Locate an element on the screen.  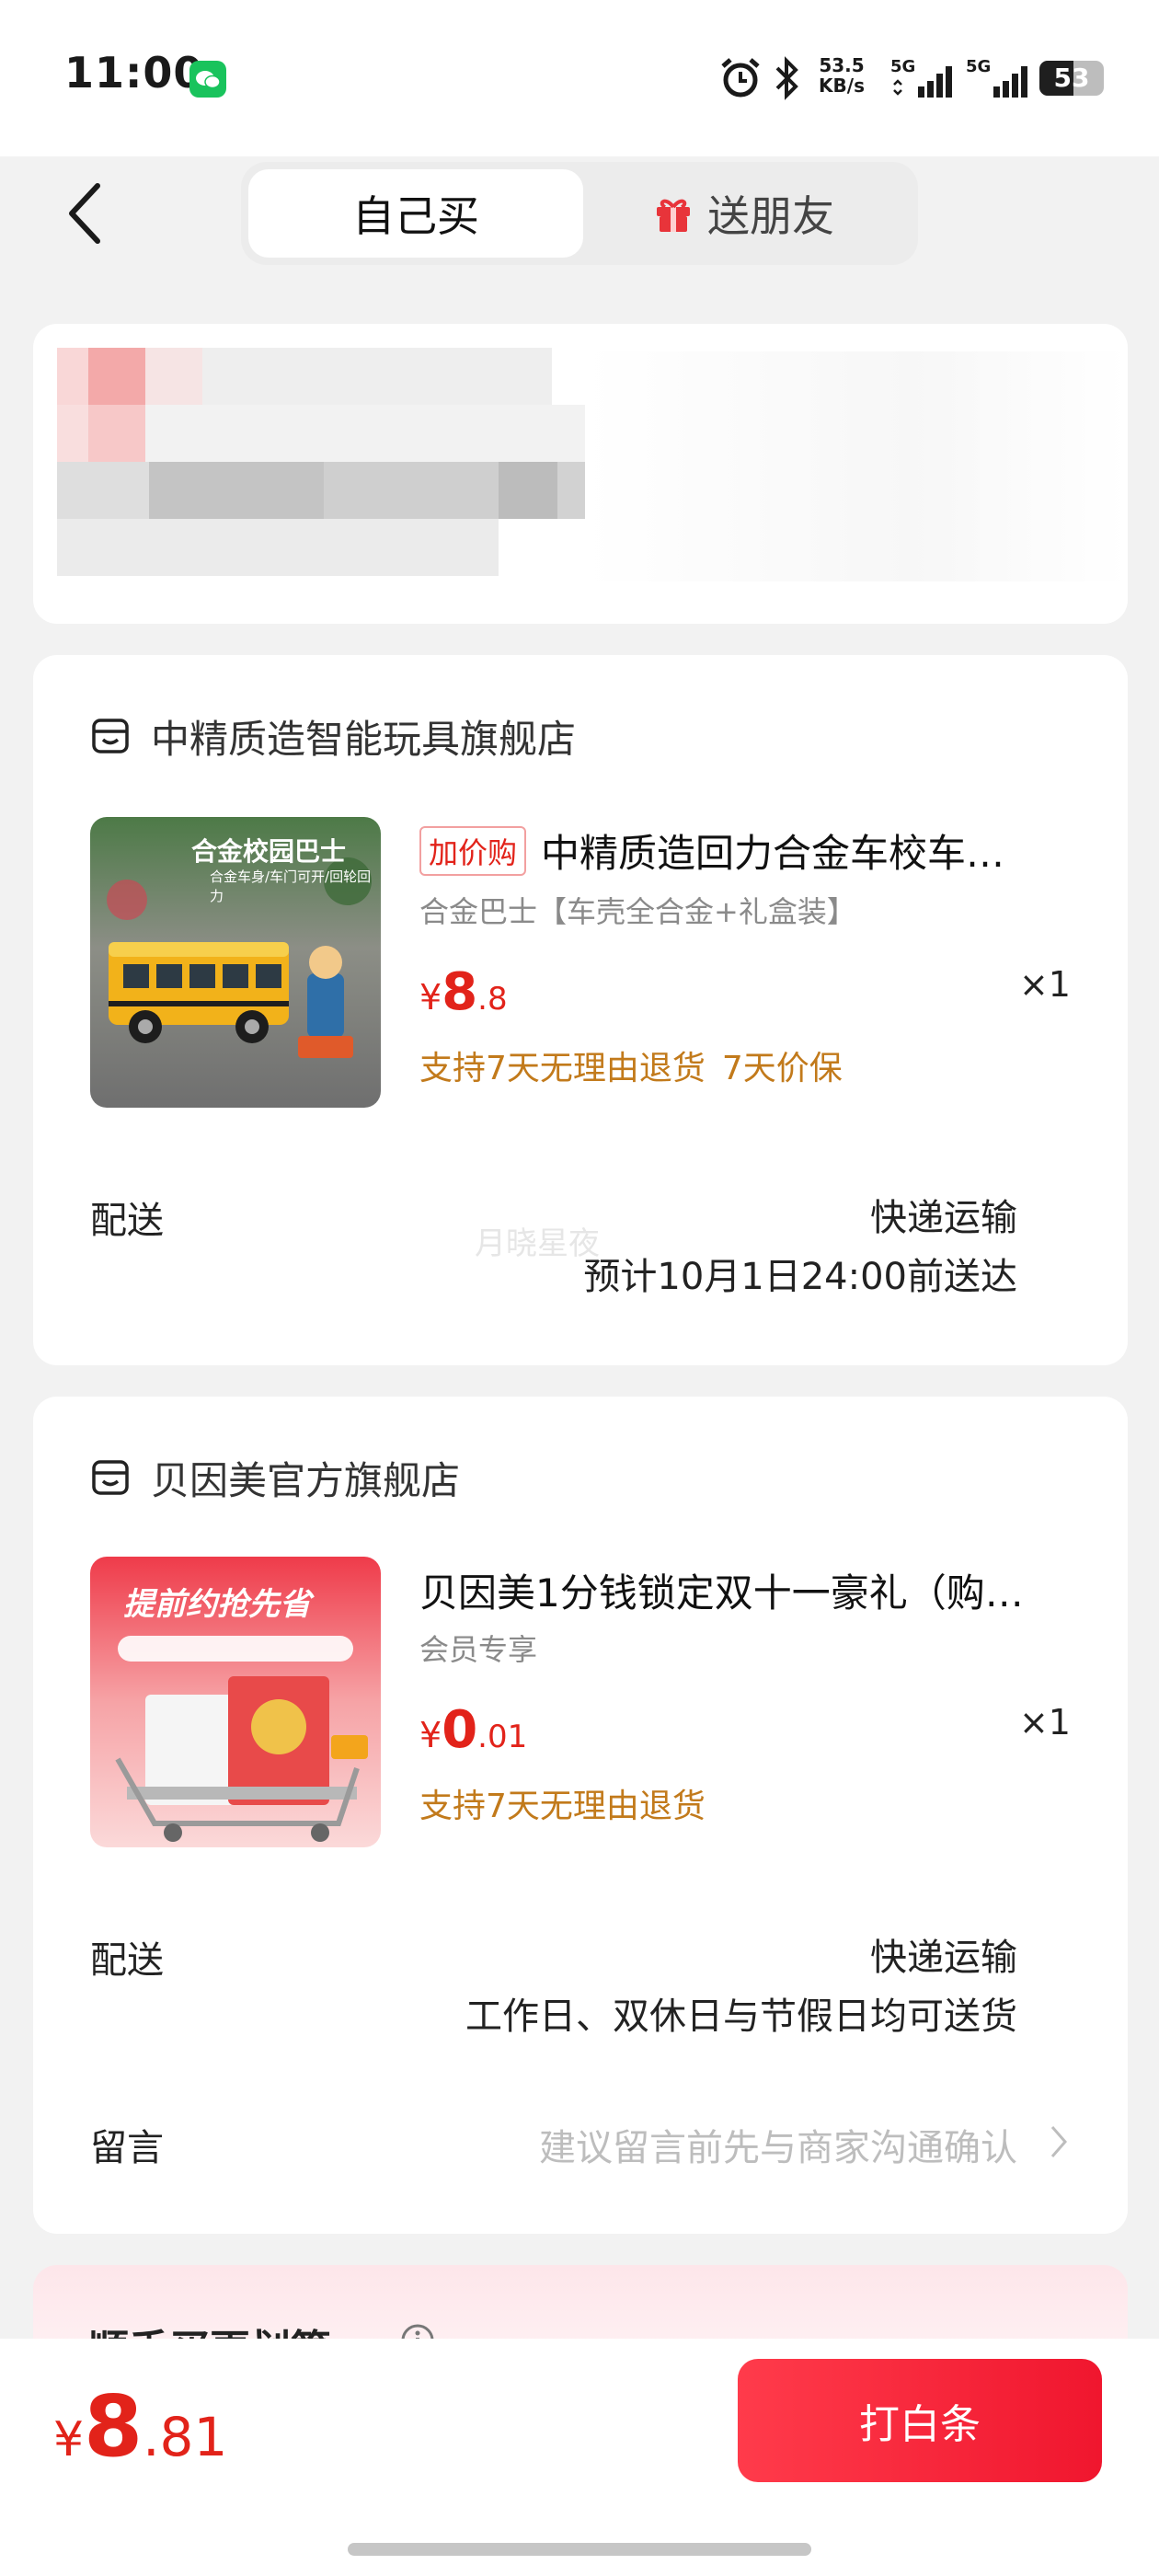
image-caption: 提前约抢先省 is located at coordinates (217, 1604).